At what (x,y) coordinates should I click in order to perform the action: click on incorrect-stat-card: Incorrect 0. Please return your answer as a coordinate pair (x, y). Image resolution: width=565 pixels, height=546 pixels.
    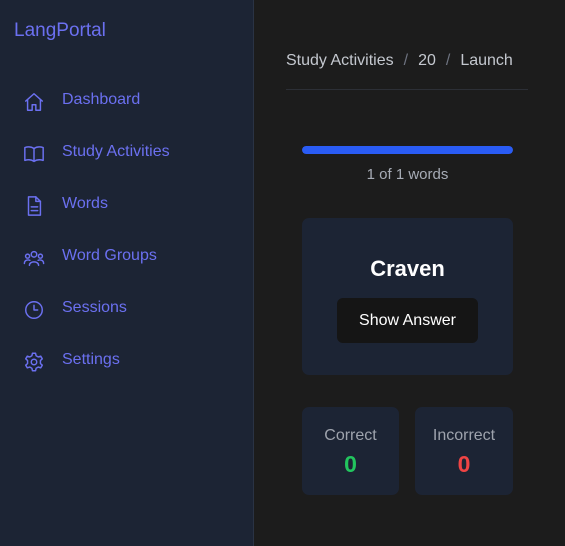
    Looking at the image, I should click on (464, 451).